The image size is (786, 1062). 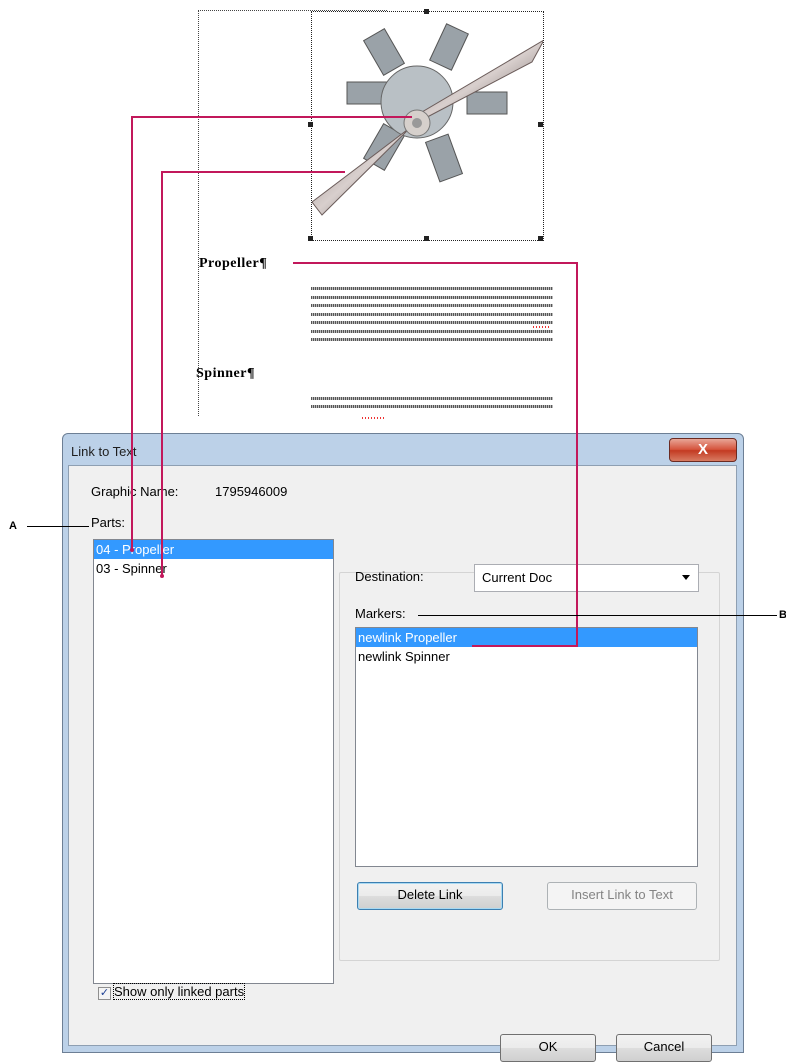 I want to click on connector-propeller-part, so click(x=271, y=333).